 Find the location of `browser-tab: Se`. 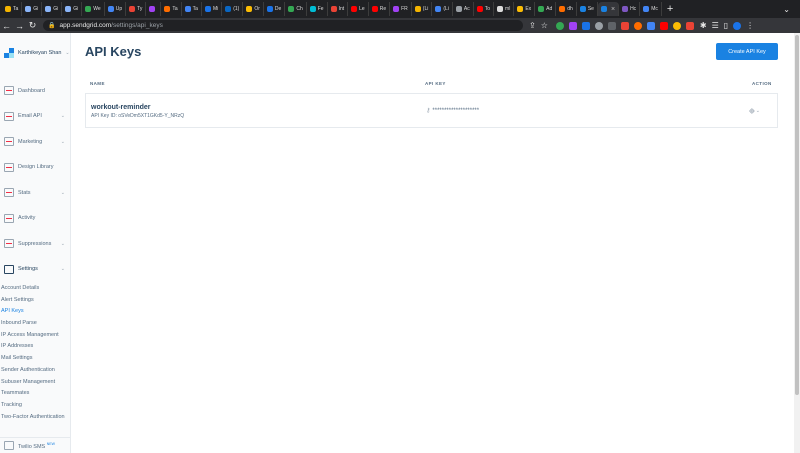

browser-tab: Se is located at coordinates (587, 9).